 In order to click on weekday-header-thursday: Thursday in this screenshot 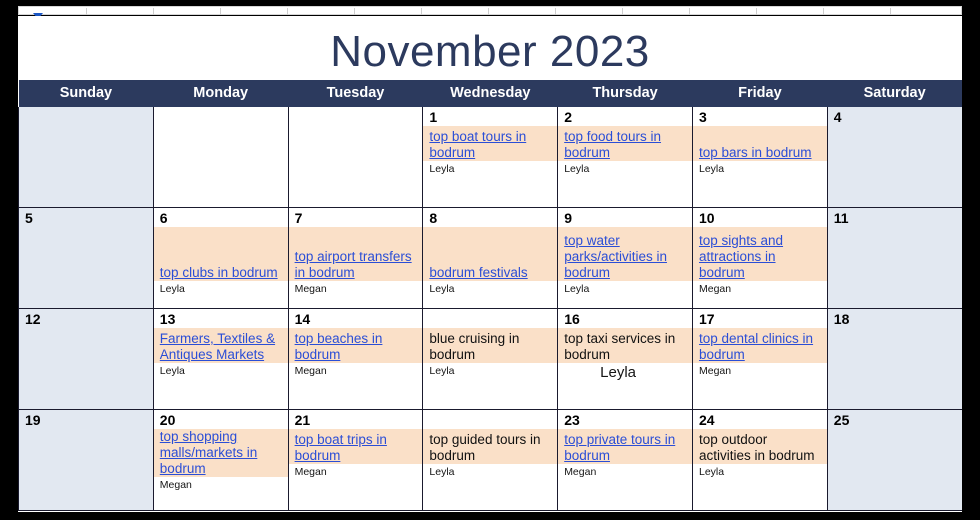, I will do `click(625, 93)`.